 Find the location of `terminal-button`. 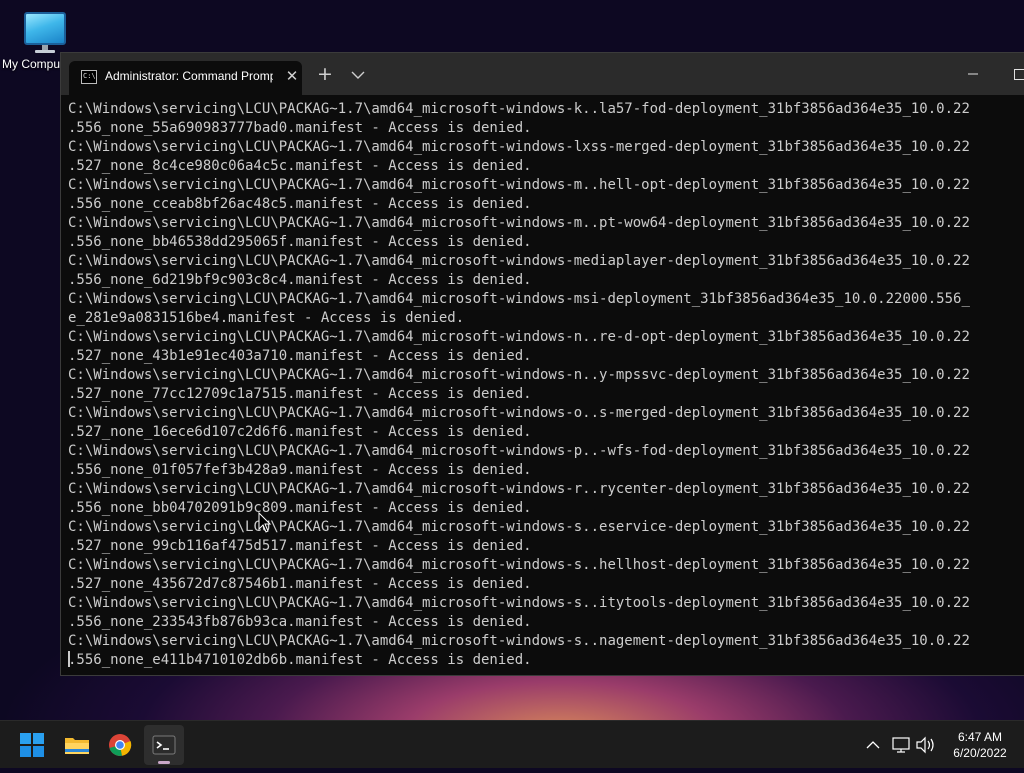

terminal-button is located at coordinates (164, 745).